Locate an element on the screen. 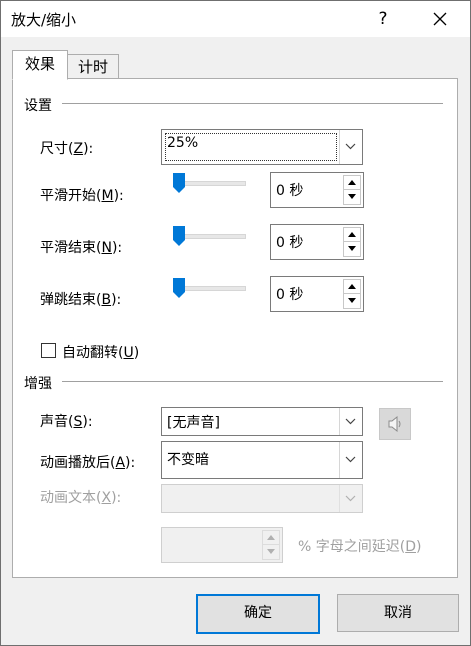  bounce-end-spinner: 0 秒 is located at coordinates (317, 294).